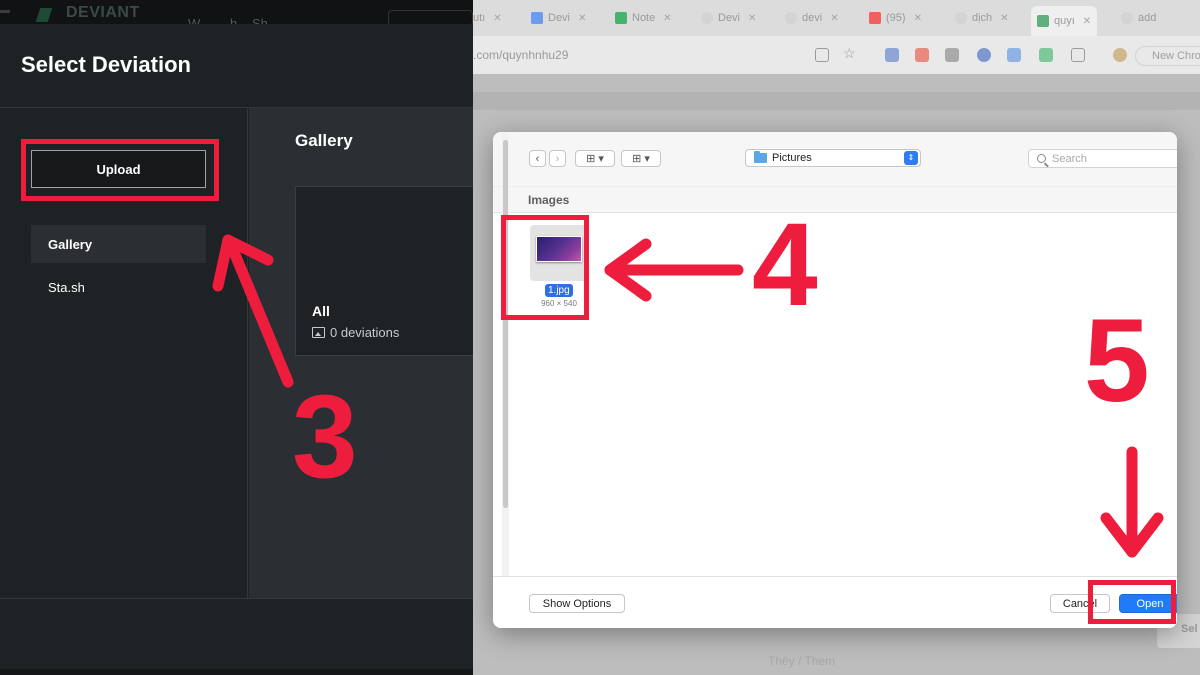 The height and width of the screenshot is (675, 1200). Describe the element at coordinates (674, 270) in the screenshot. I see `arrow-step4-icon` at that location.